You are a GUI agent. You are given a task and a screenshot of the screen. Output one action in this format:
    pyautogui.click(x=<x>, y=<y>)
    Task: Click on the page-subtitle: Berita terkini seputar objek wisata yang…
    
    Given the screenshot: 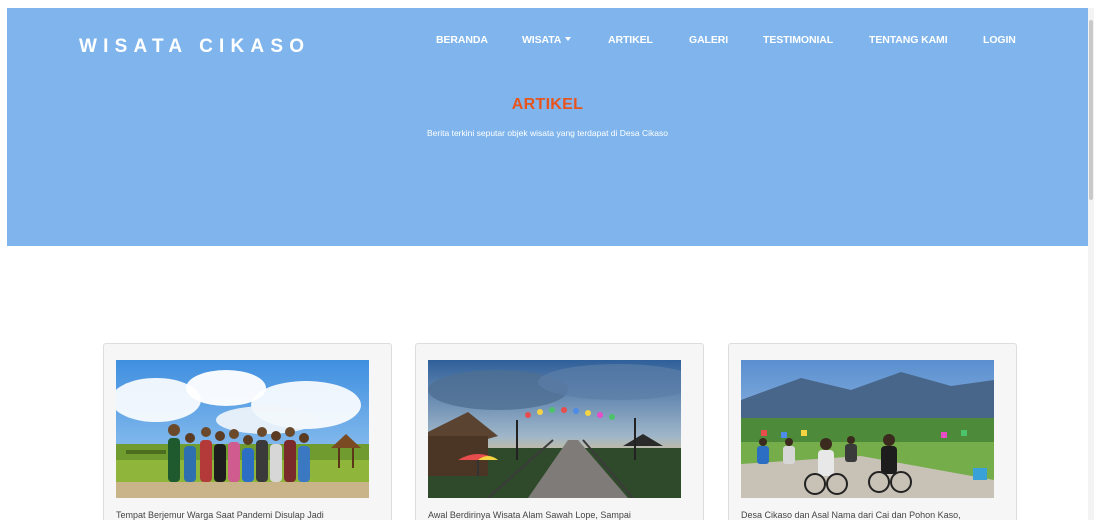 What is the action you would take?
    pyautogui.click(x=547, y=133)
    